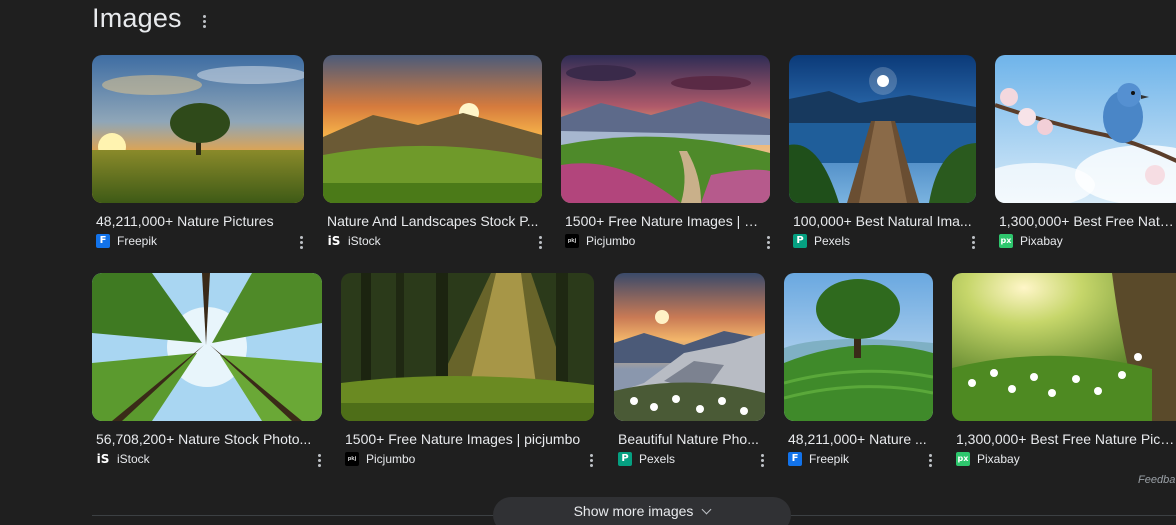 The image size is (1176, 525). I want to click on image-title: 1500+ Free Nature Images | picjumbo, so click(467, 439).